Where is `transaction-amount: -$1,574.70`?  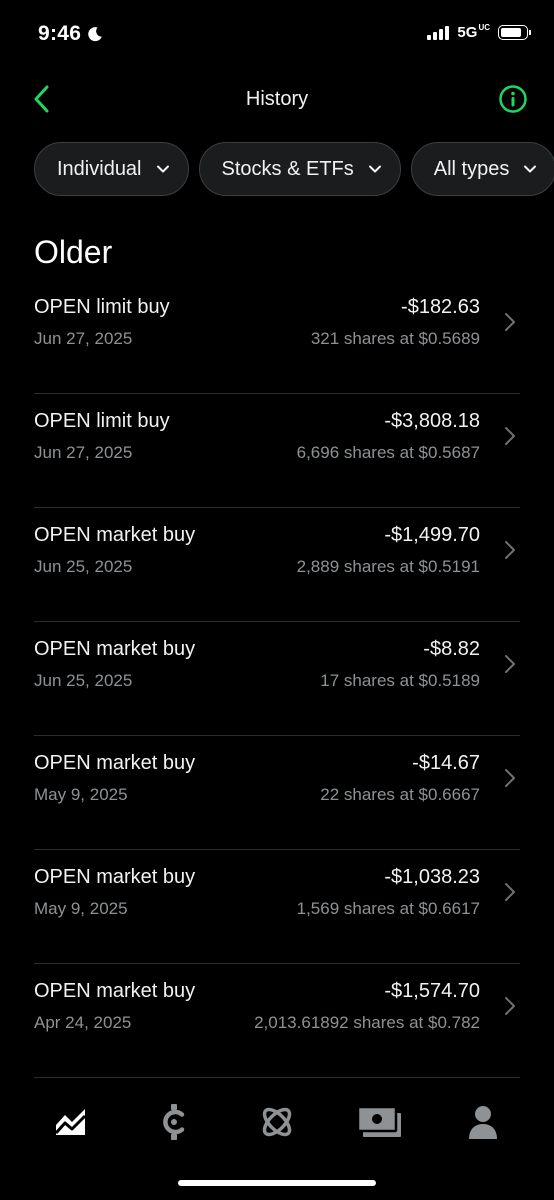
transaction-amount: -$1,574.70 is located at coordinates (432, 991).